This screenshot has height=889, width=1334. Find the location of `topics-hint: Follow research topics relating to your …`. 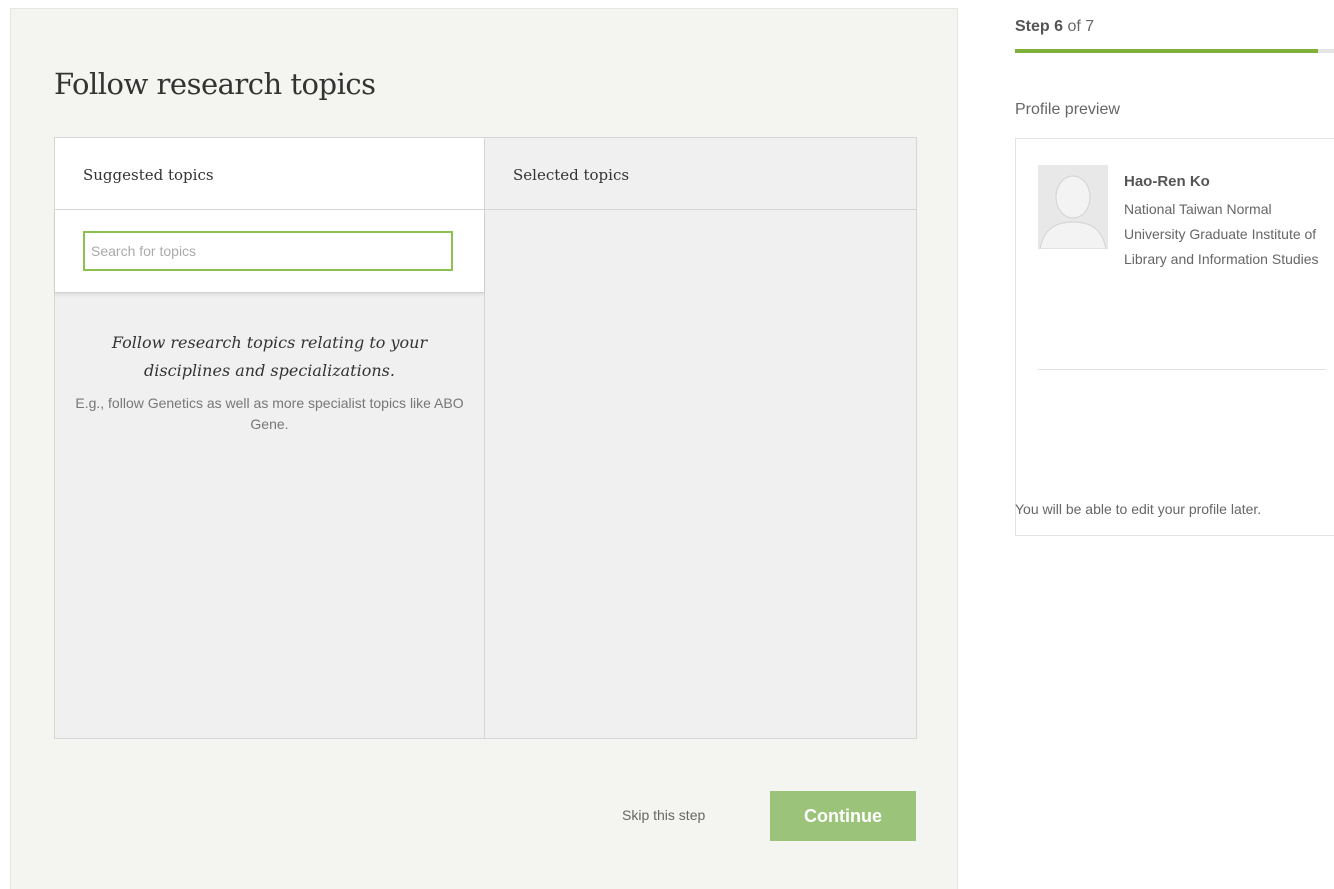

topics-hint: Follow research topics relating to your … is located at coordinates (269, 364).